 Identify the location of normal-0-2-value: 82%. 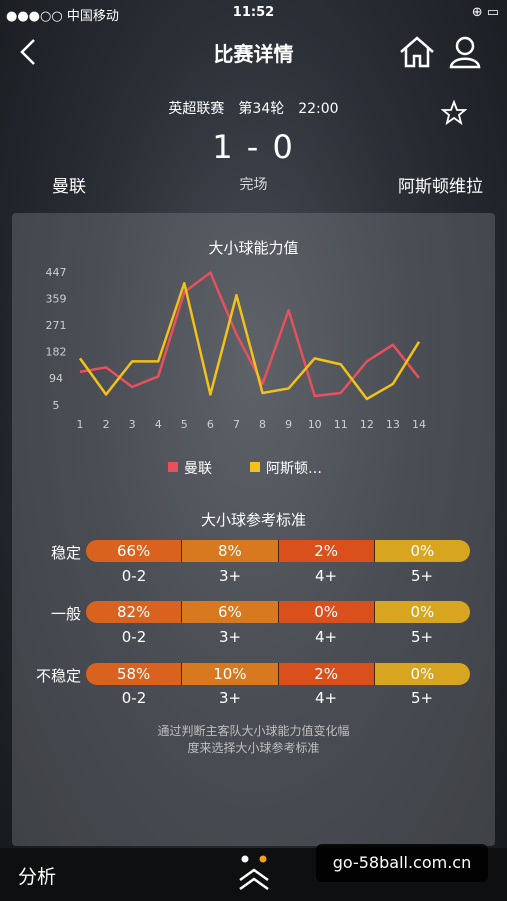
(134, 612).